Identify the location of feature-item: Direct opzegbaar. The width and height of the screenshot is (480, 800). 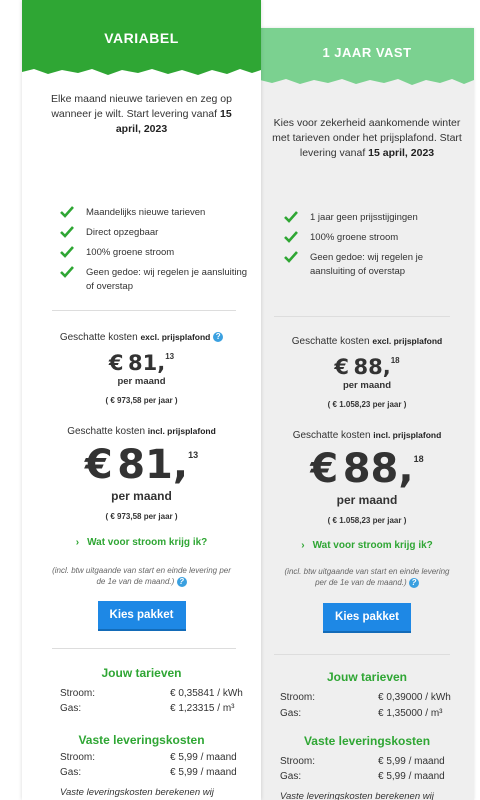
(155, 233).